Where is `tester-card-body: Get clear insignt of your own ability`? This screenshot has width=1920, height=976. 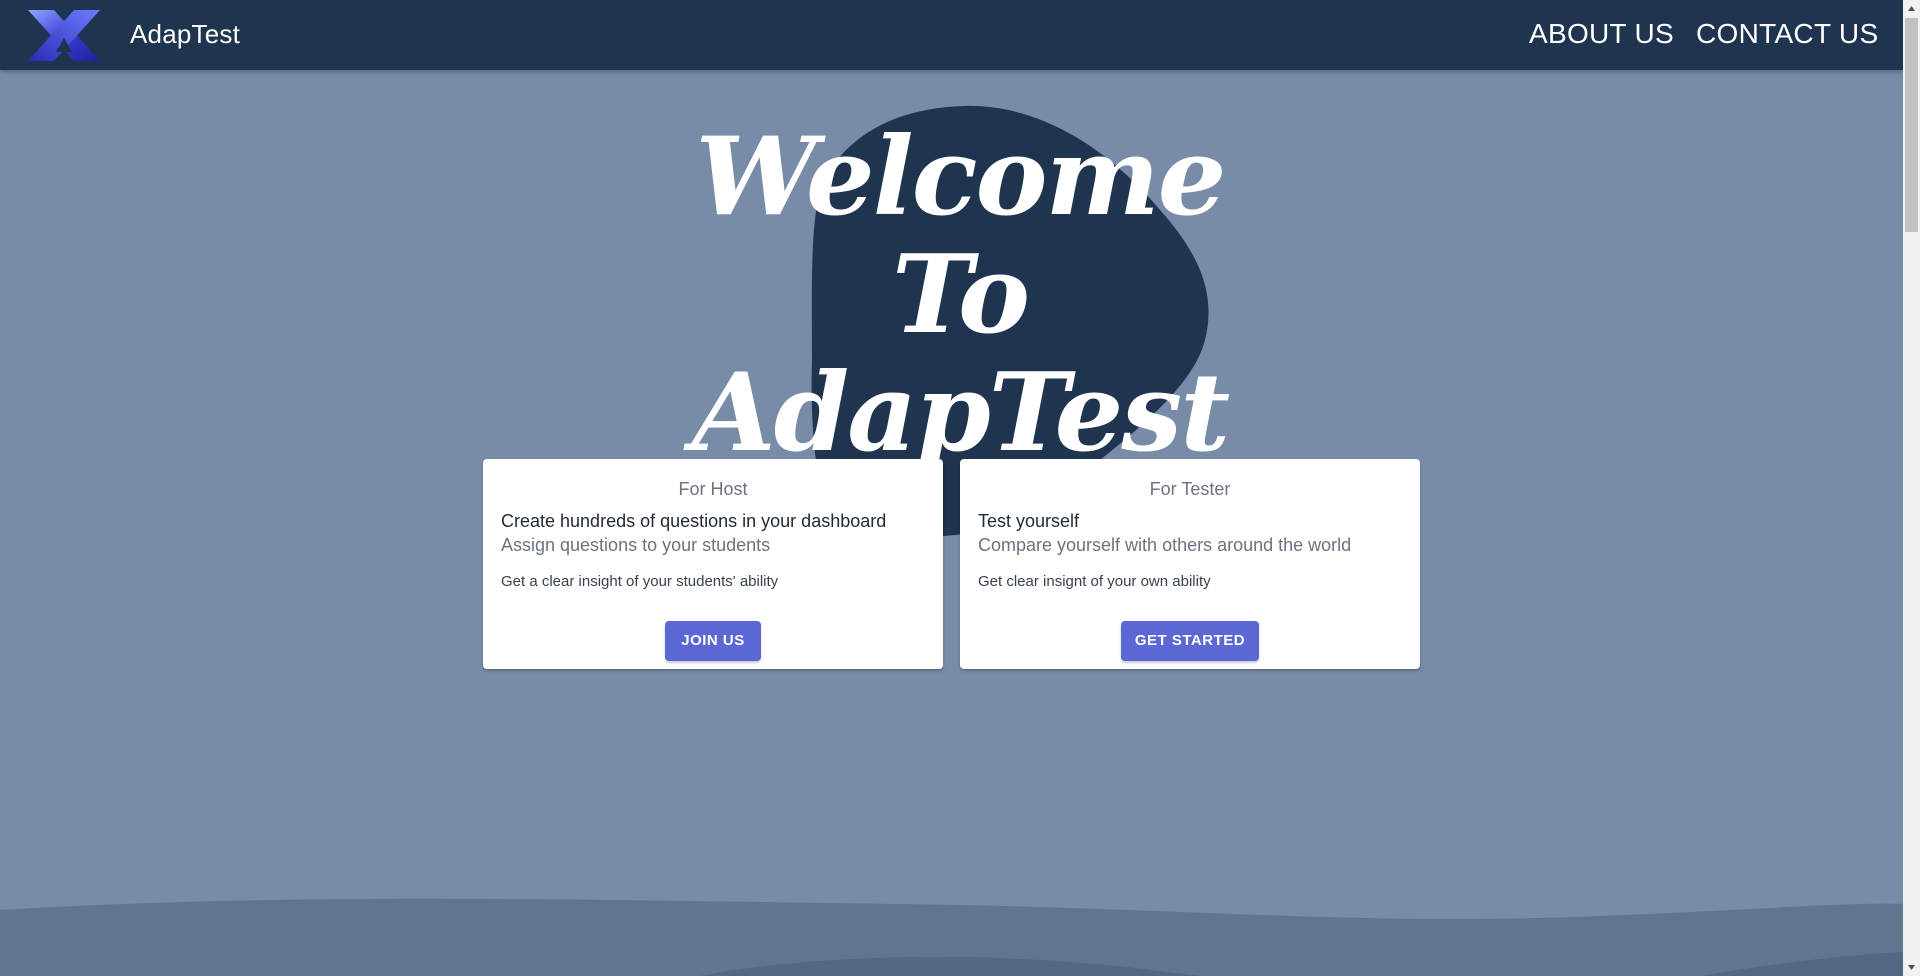
tester-card-body: Get clear insignt of your own ability is located at coordinates (1094, 581).